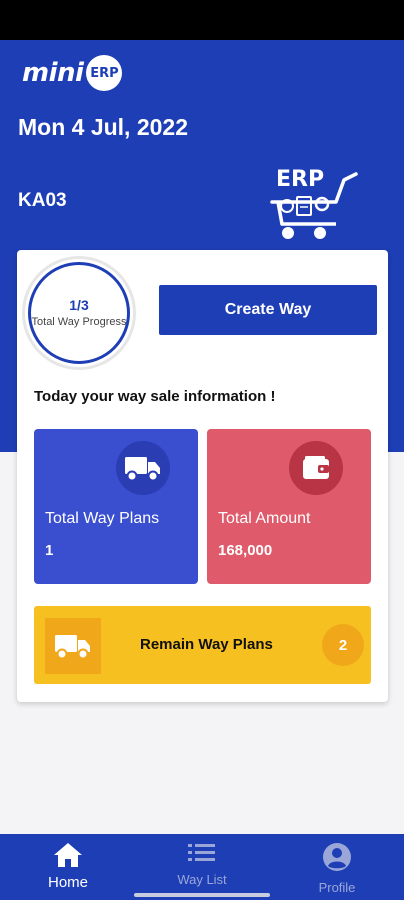 This screenshot has width=404, height=900. I want to click on current-date: Mon 4 Jul, 2022, so click(103, 127).